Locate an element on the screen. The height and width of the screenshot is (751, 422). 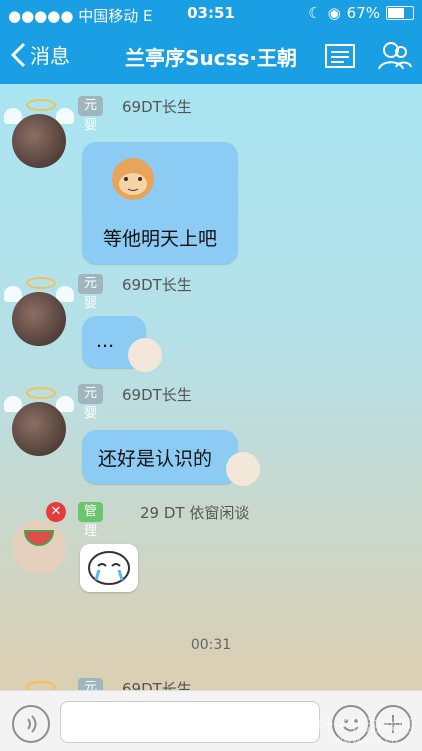
moon-icon: ☾ is located at coordinates (315, 13).